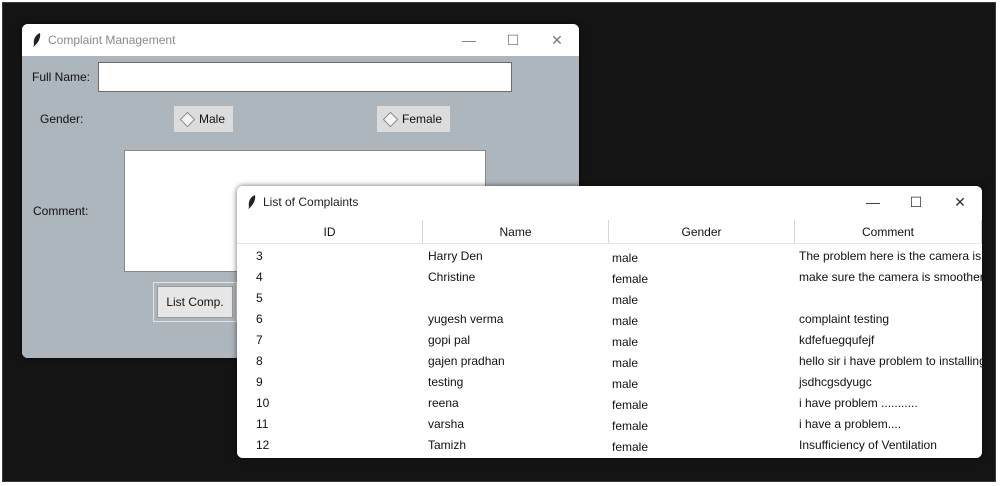 This screenshot has width=1000, height=486. What do you see at coordinates (262, 423) in the screenshot?
I see `cell-id: 11` at bounding box center [262, 423].